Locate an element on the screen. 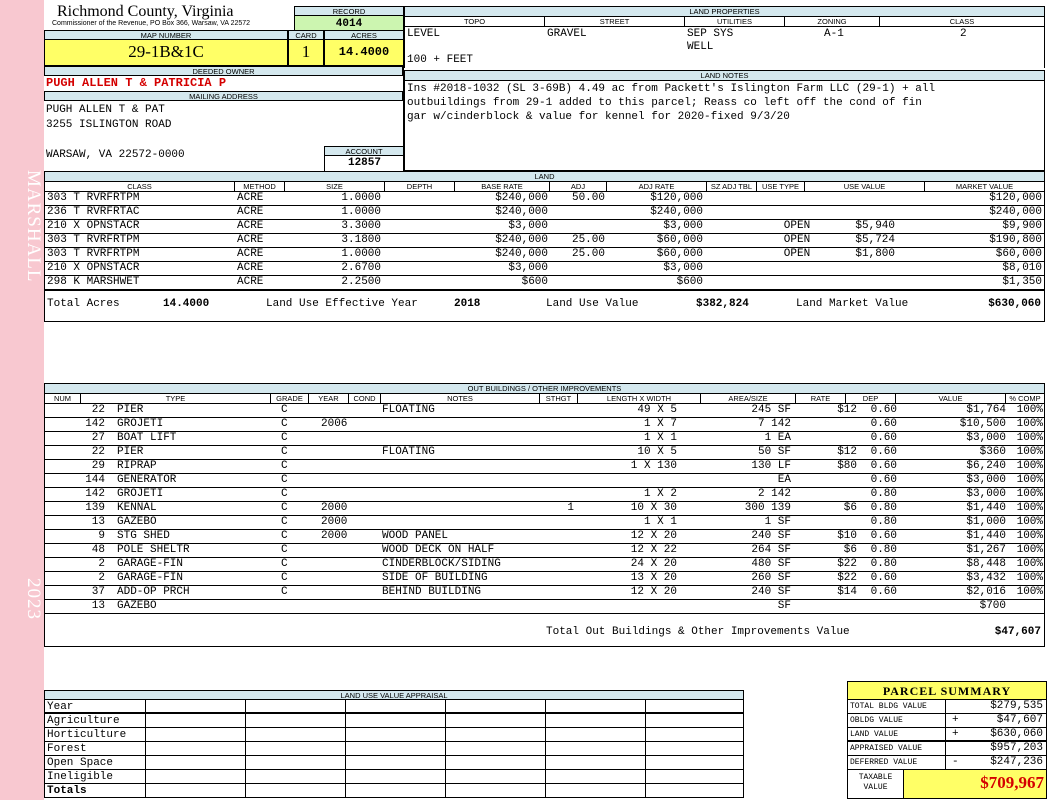 This screenshot has width=1050, height=800. account-label: ACCOUNT is located at coordinates (364, 151).